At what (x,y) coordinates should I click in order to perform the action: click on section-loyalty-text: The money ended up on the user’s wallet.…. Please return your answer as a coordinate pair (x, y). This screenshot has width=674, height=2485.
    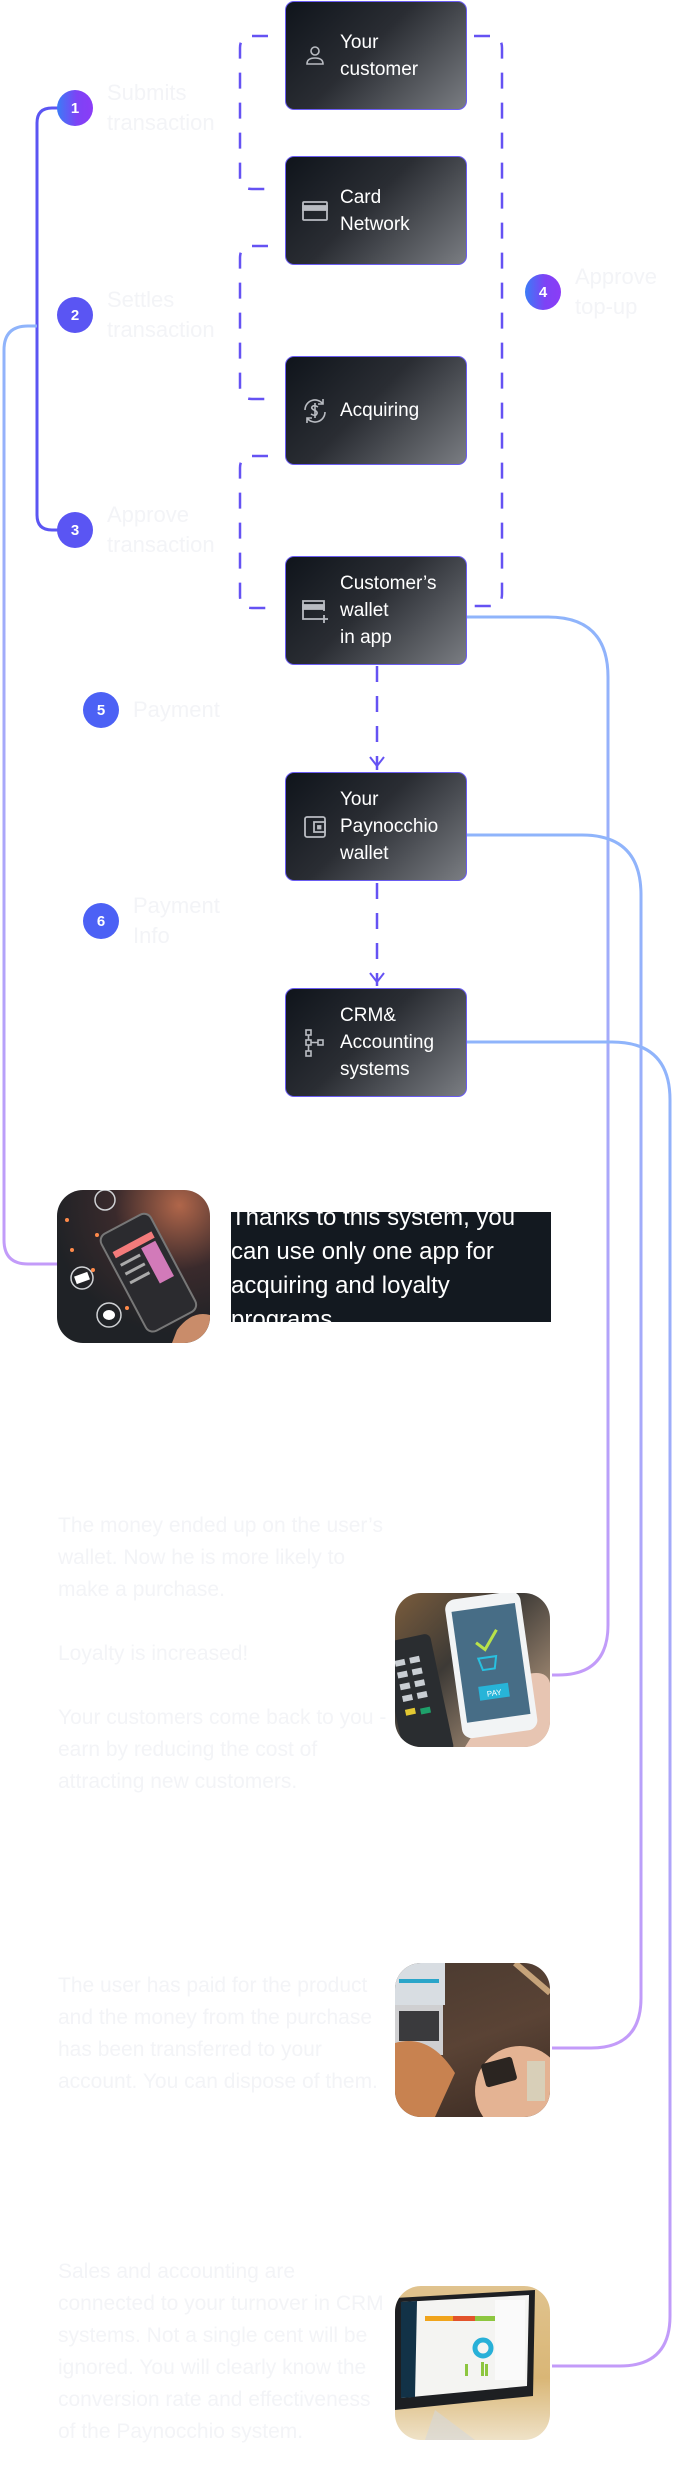
    Looking at the image, I should click on (223, 1670).